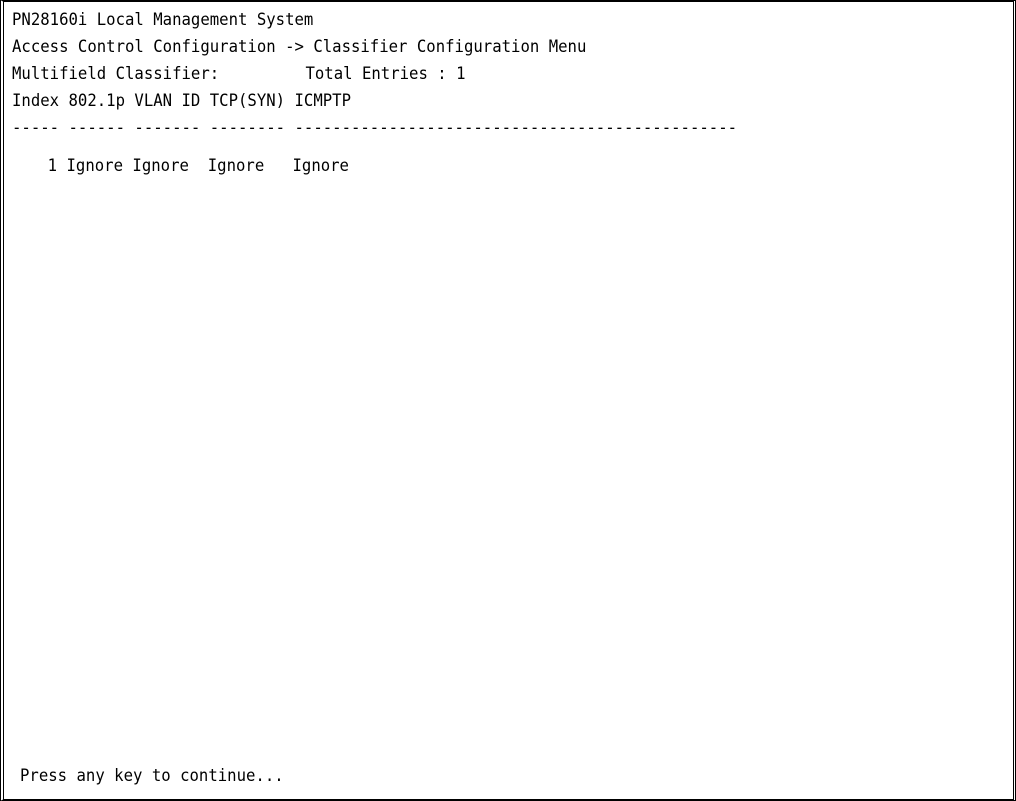  Describe the element at coordinates (181, 101) in the screenshot. I see `table-header: Index 802.1p VLAN ID TCP(SYN) ICMPTP` at that location.